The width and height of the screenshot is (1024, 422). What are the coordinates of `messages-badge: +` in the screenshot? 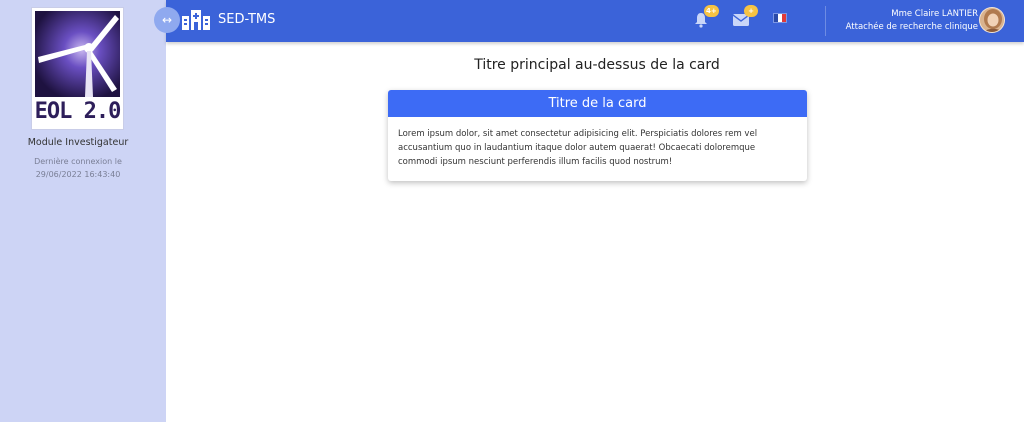 It's located at (751, 11).